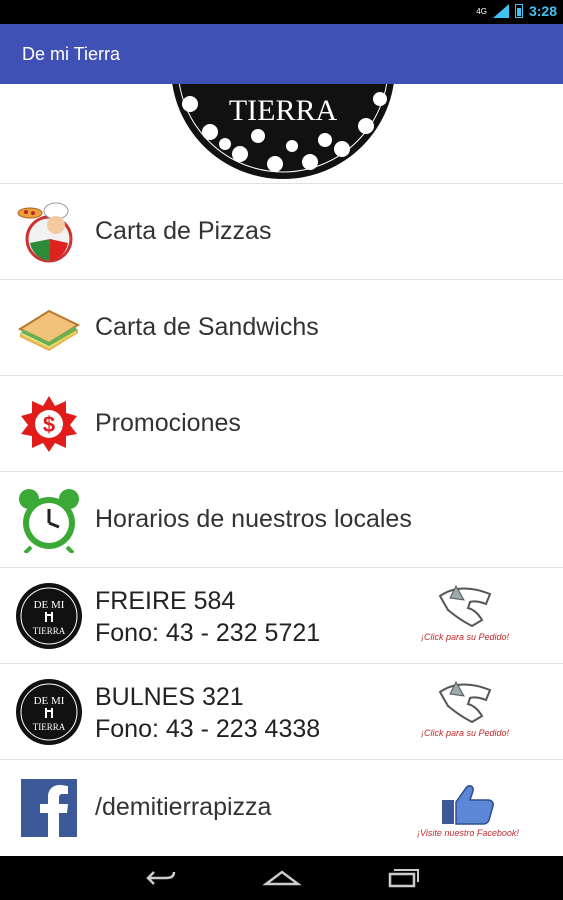 This screenshot has height=900, width=563. Describe the element at coordinates (283, 110) in the screenshot. I see `logo-text: TIERRA` at that location.